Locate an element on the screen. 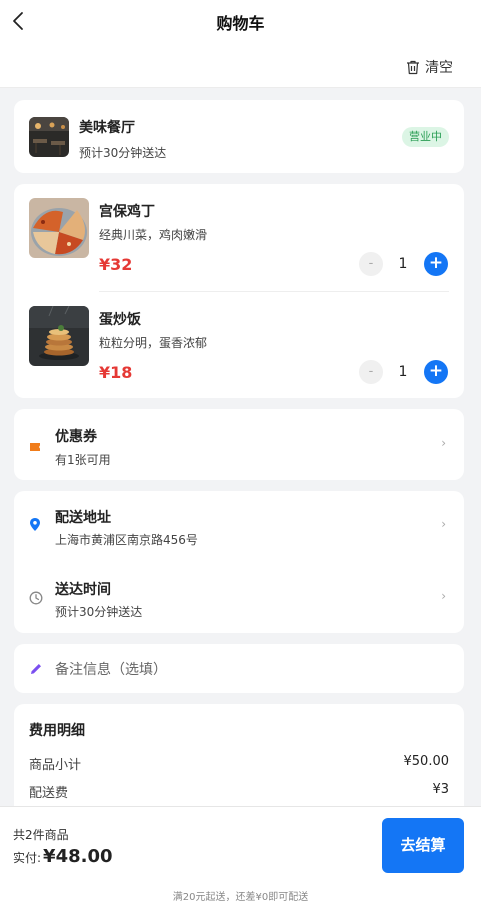 The width and height of the screenshot is (481, 913). order-note-placeholder: 备注信息（选填） is located at coordinates (111, 670).